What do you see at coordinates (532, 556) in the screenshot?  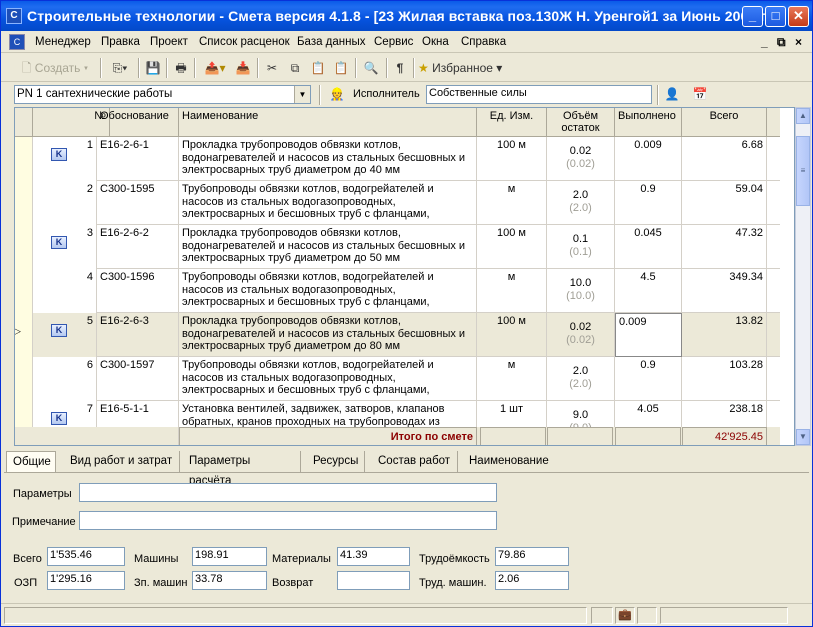 I see `labor-field: 79.86` at bounding box center [532, 556].